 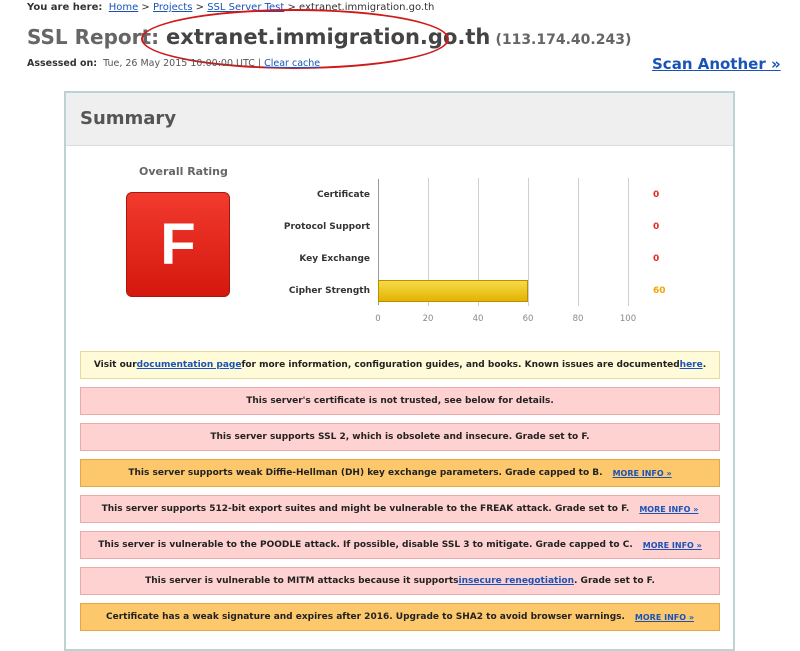 I want to click on breadcrumb-projects-link: Projects, so click(x=172, y=7).